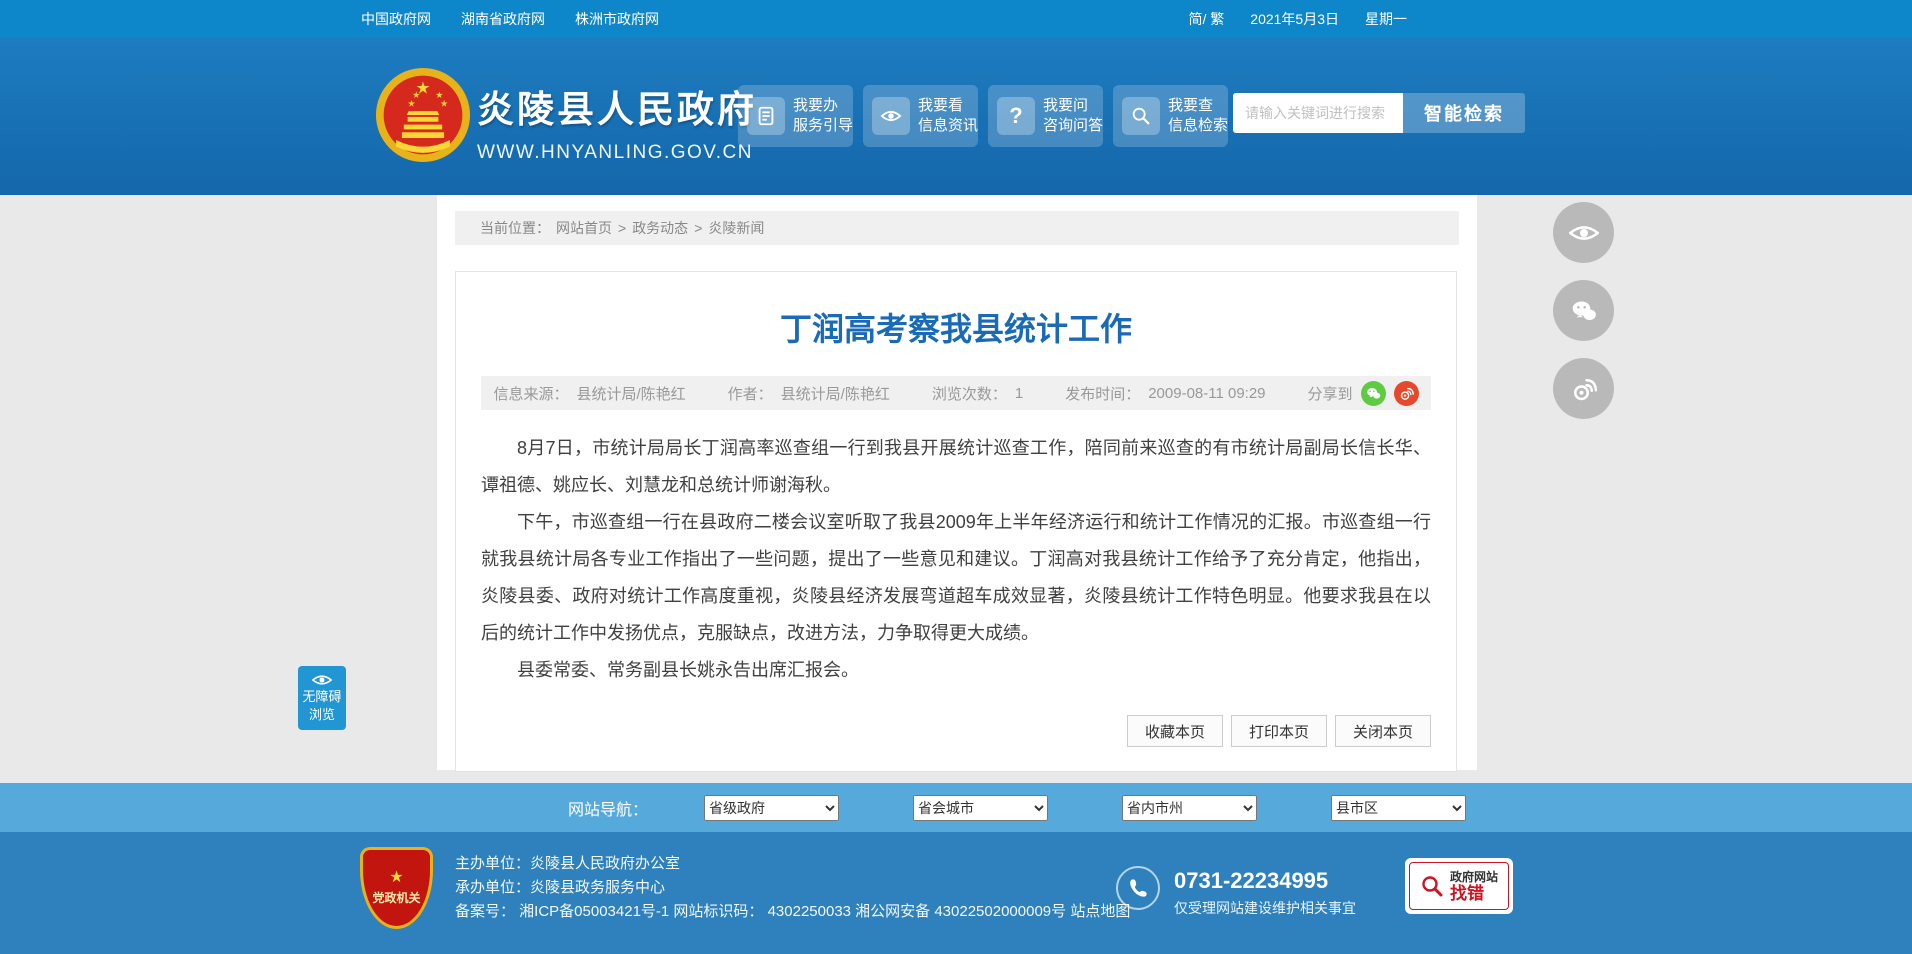 This screenshot has width=1912, height=954. Describe the element at coordinates (1207, 19) in the screenshot. I see `lang-toggle: 简/ 繁` at that location.